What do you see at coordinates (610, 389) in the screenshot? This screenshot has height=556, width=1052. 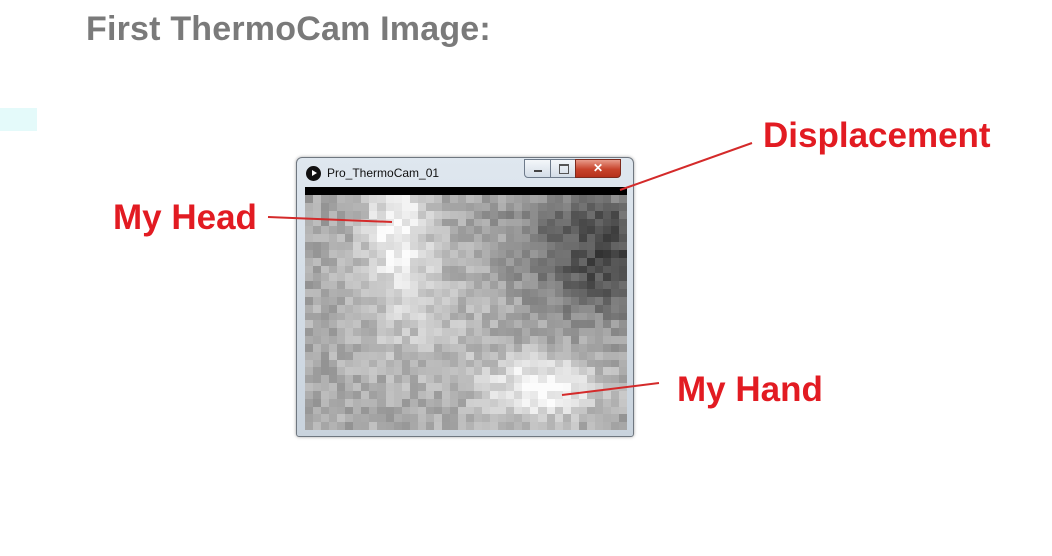 I see `hand-leader-line` at bounding box center [610, 389].